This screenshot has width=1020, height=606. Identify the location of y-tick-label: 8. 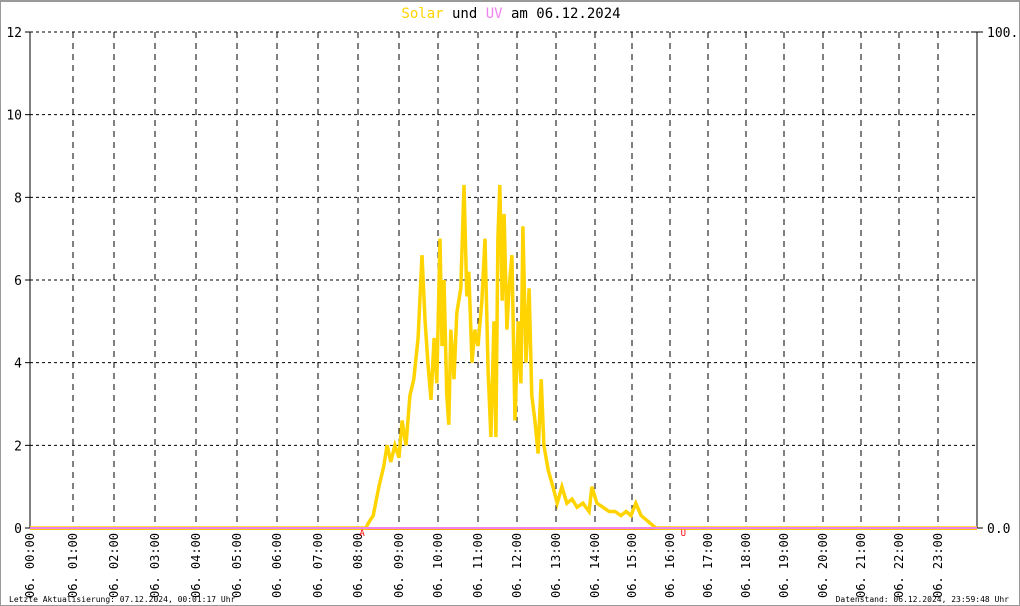
(18, 198).